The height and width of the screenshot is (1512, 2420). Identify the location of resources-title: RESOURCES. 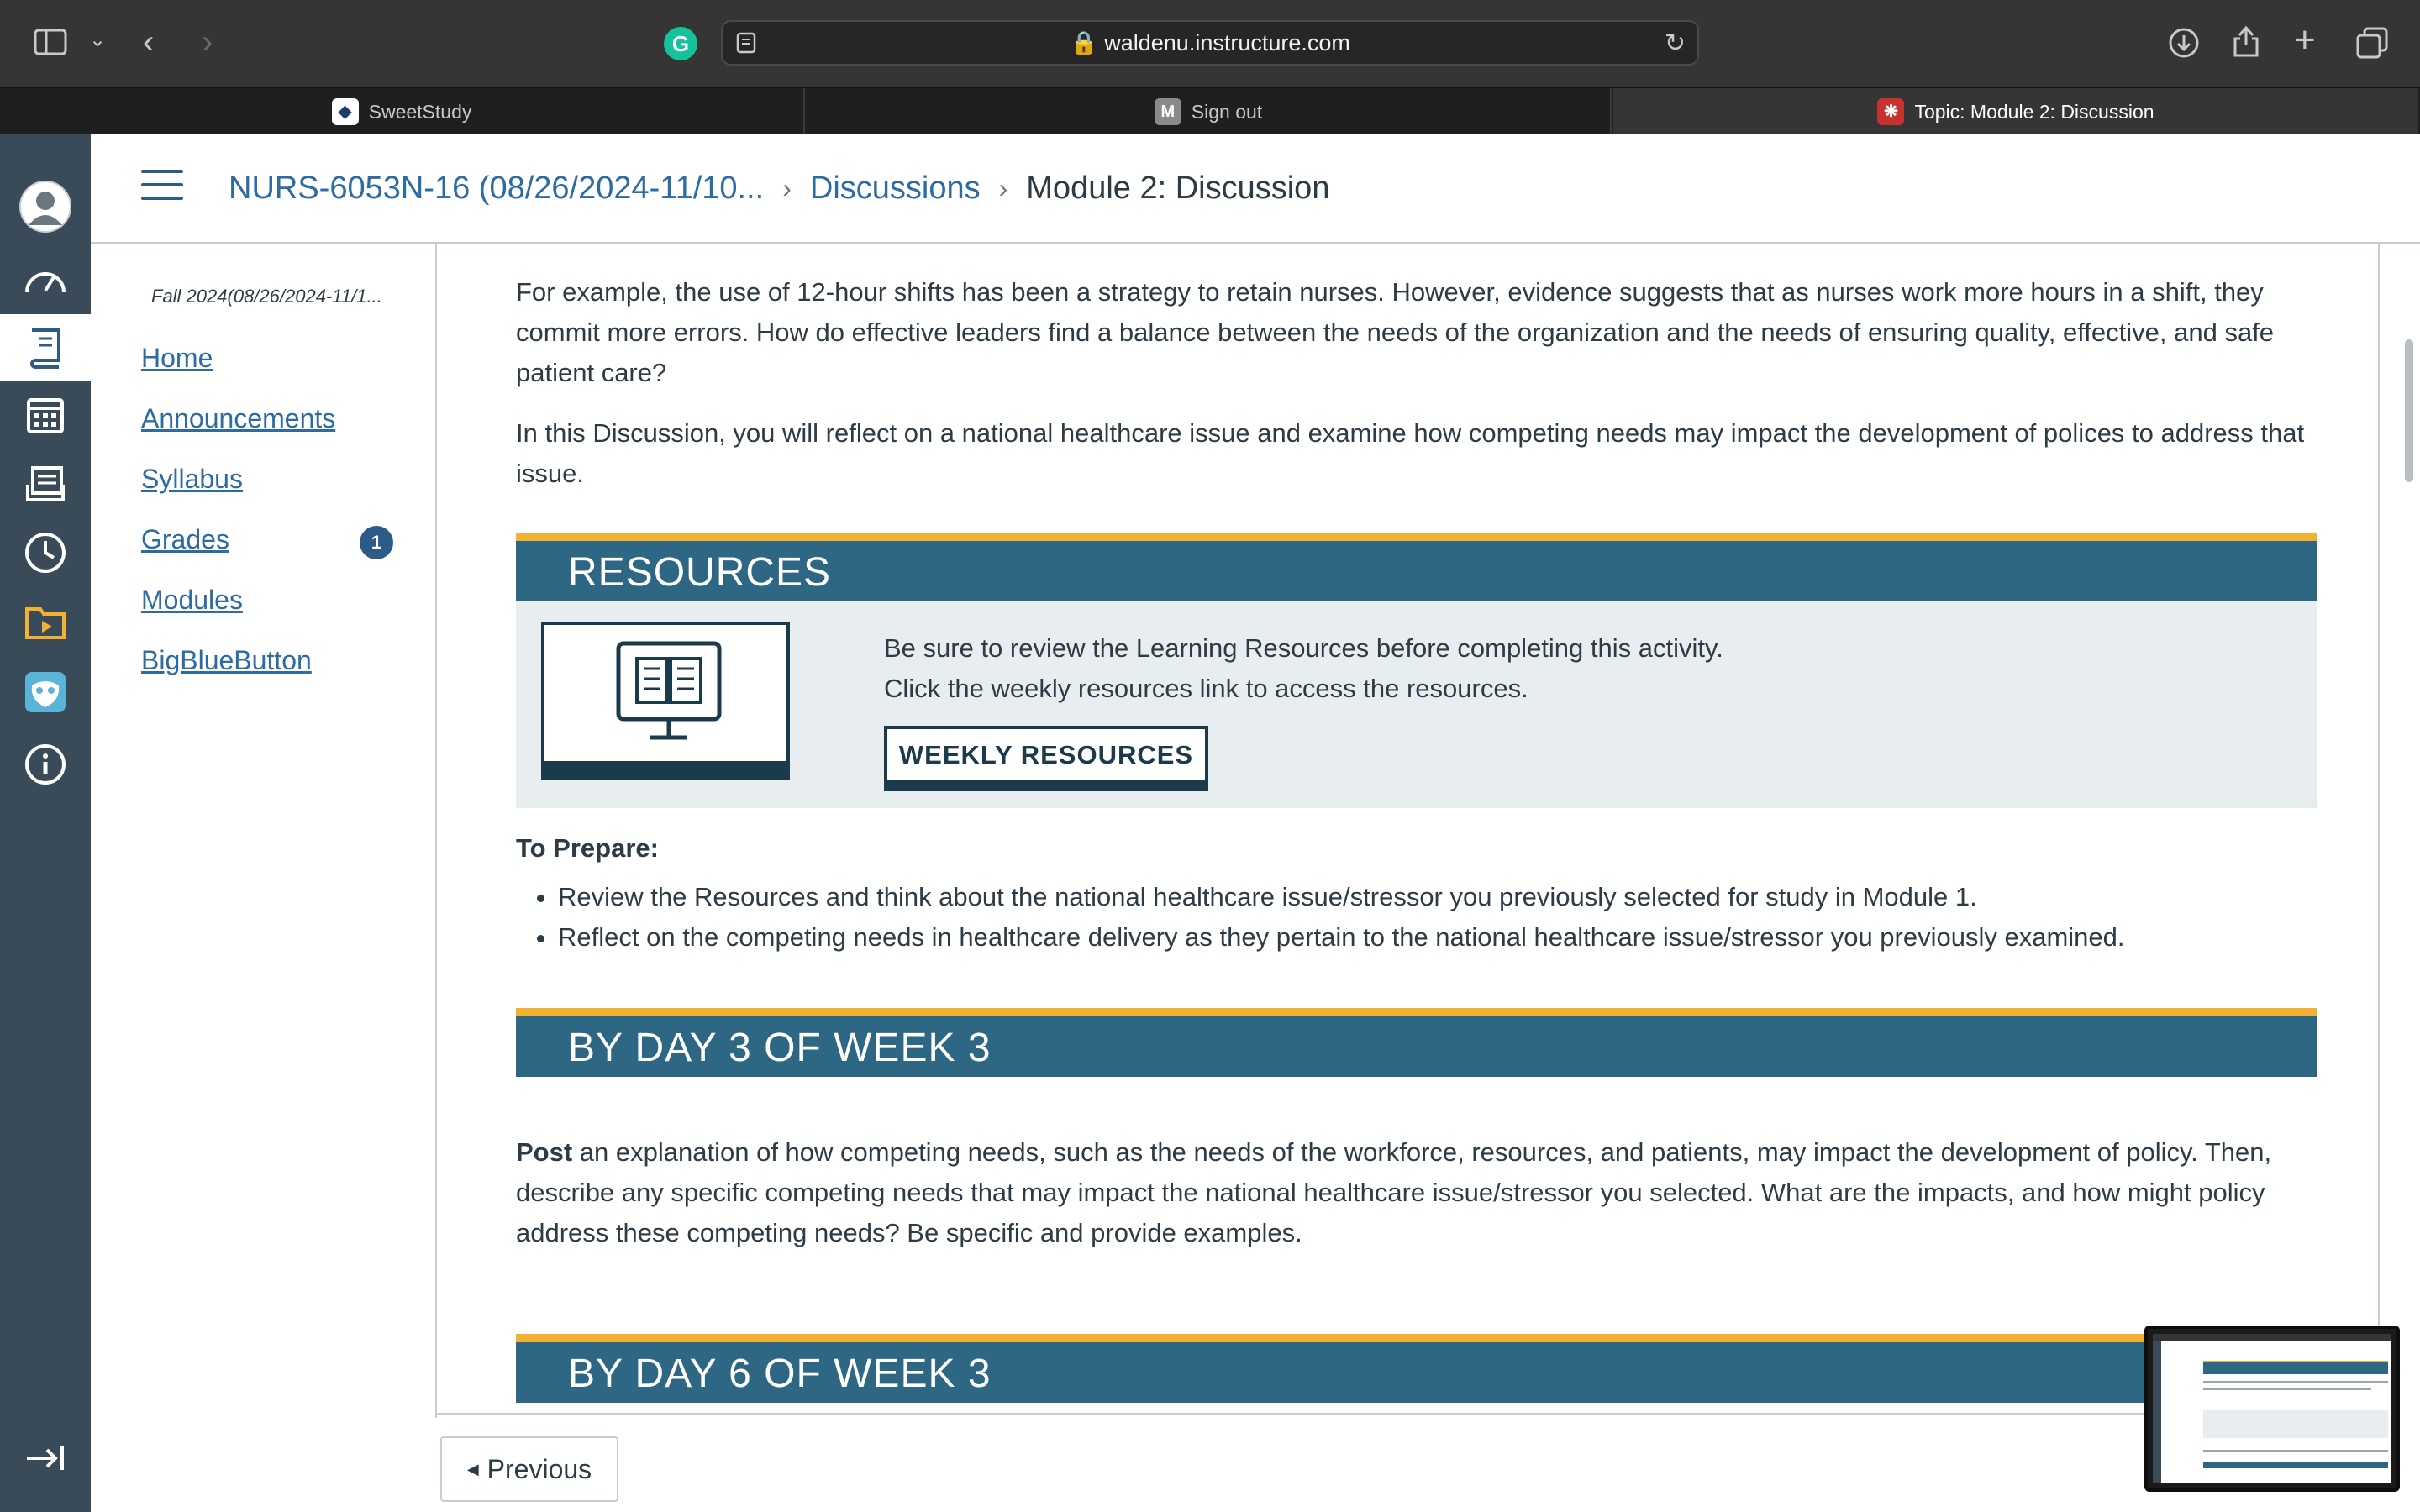
(700, 572).